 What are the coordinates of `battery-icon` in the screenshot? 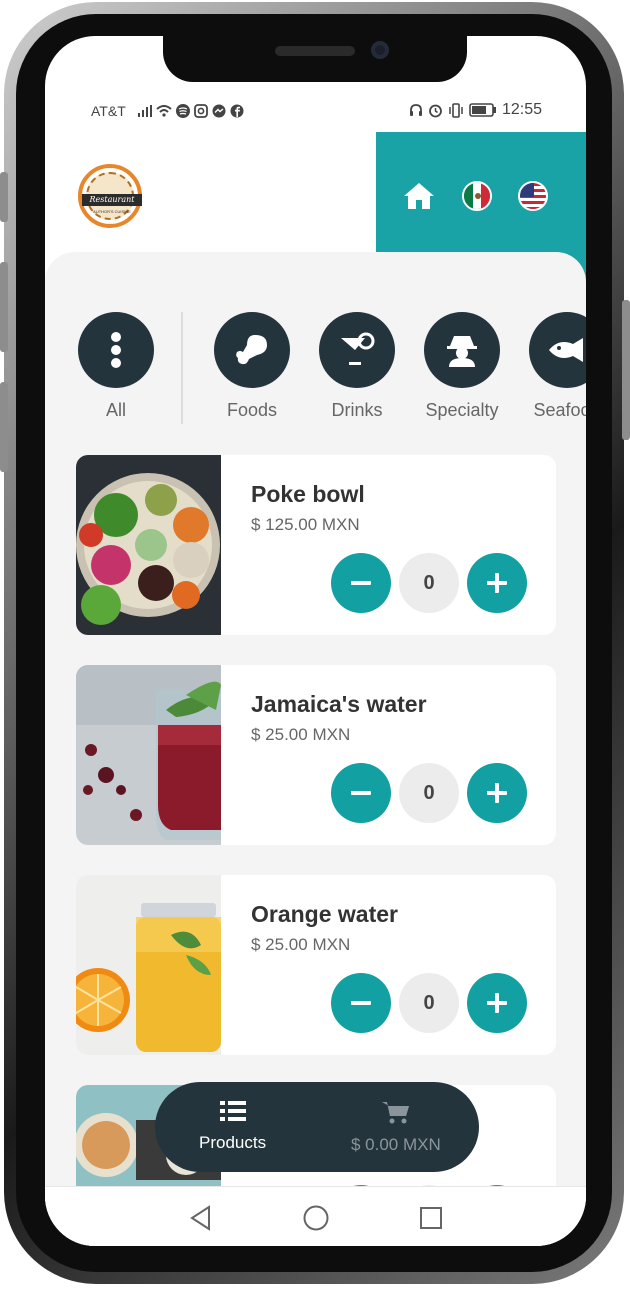 It's located at (482, 110).